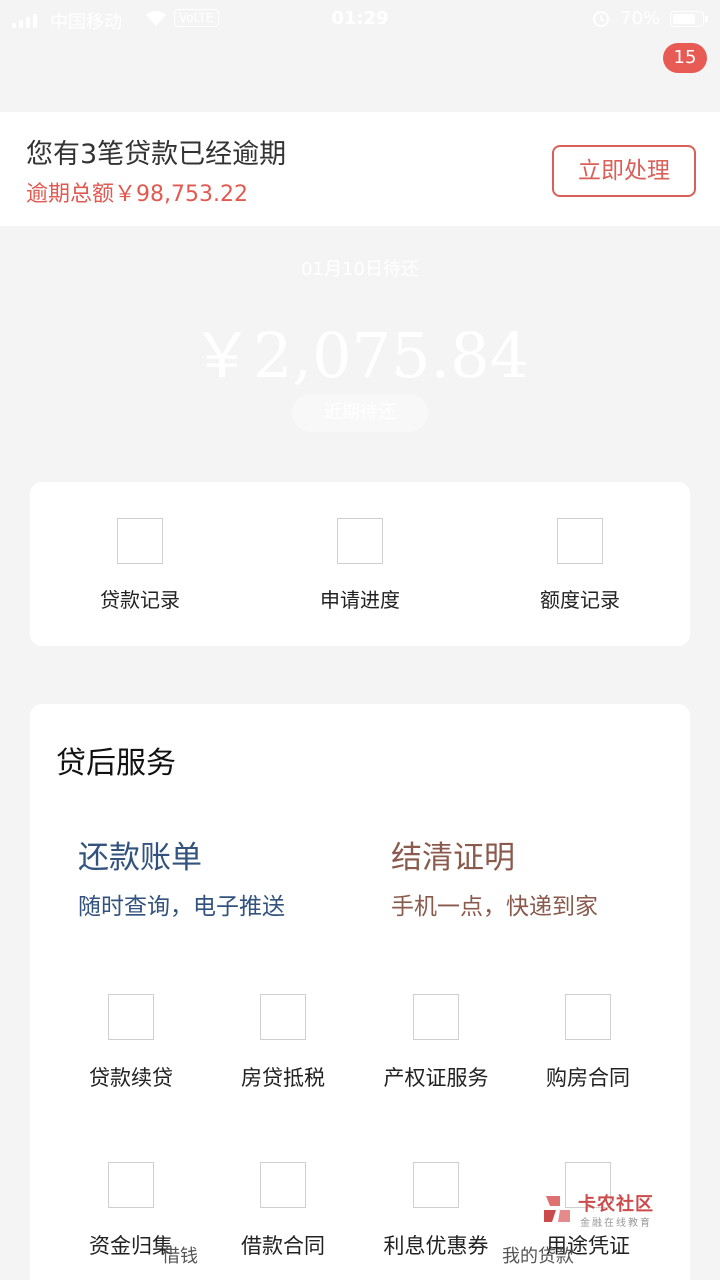  Describe the element at coordinates (580, 565) in the screenshot. I see `quick-entry-credit-records: 额度记录` at that location.